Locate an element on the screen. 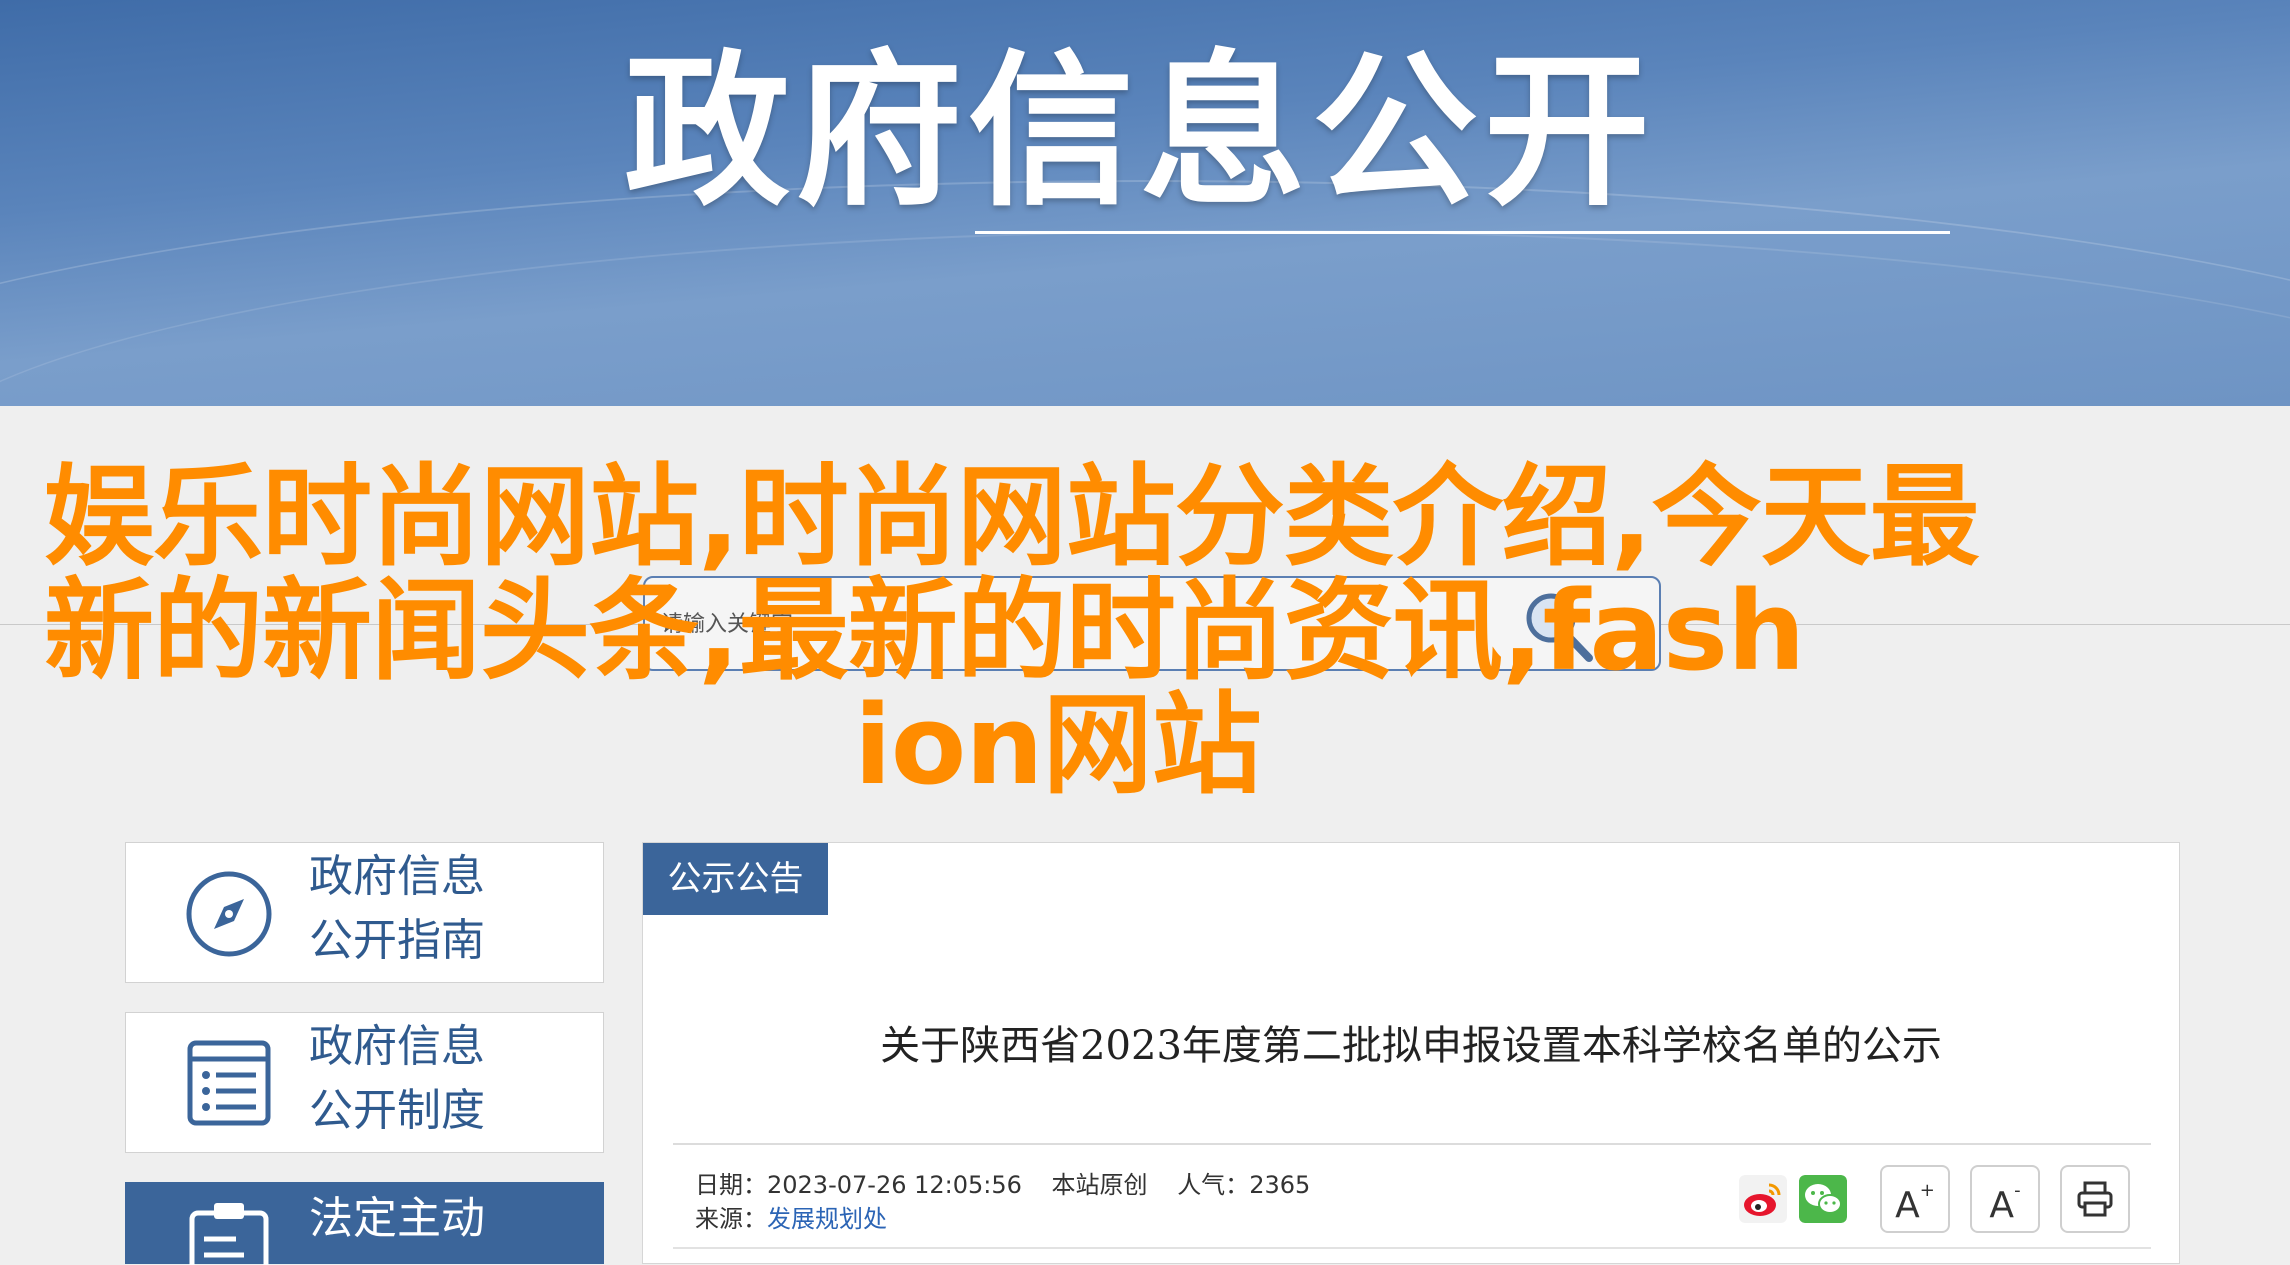 This screenshot has height=1265, width=2290. article-source: 来源：发展规划处 is located at coordinates (791, 1216).